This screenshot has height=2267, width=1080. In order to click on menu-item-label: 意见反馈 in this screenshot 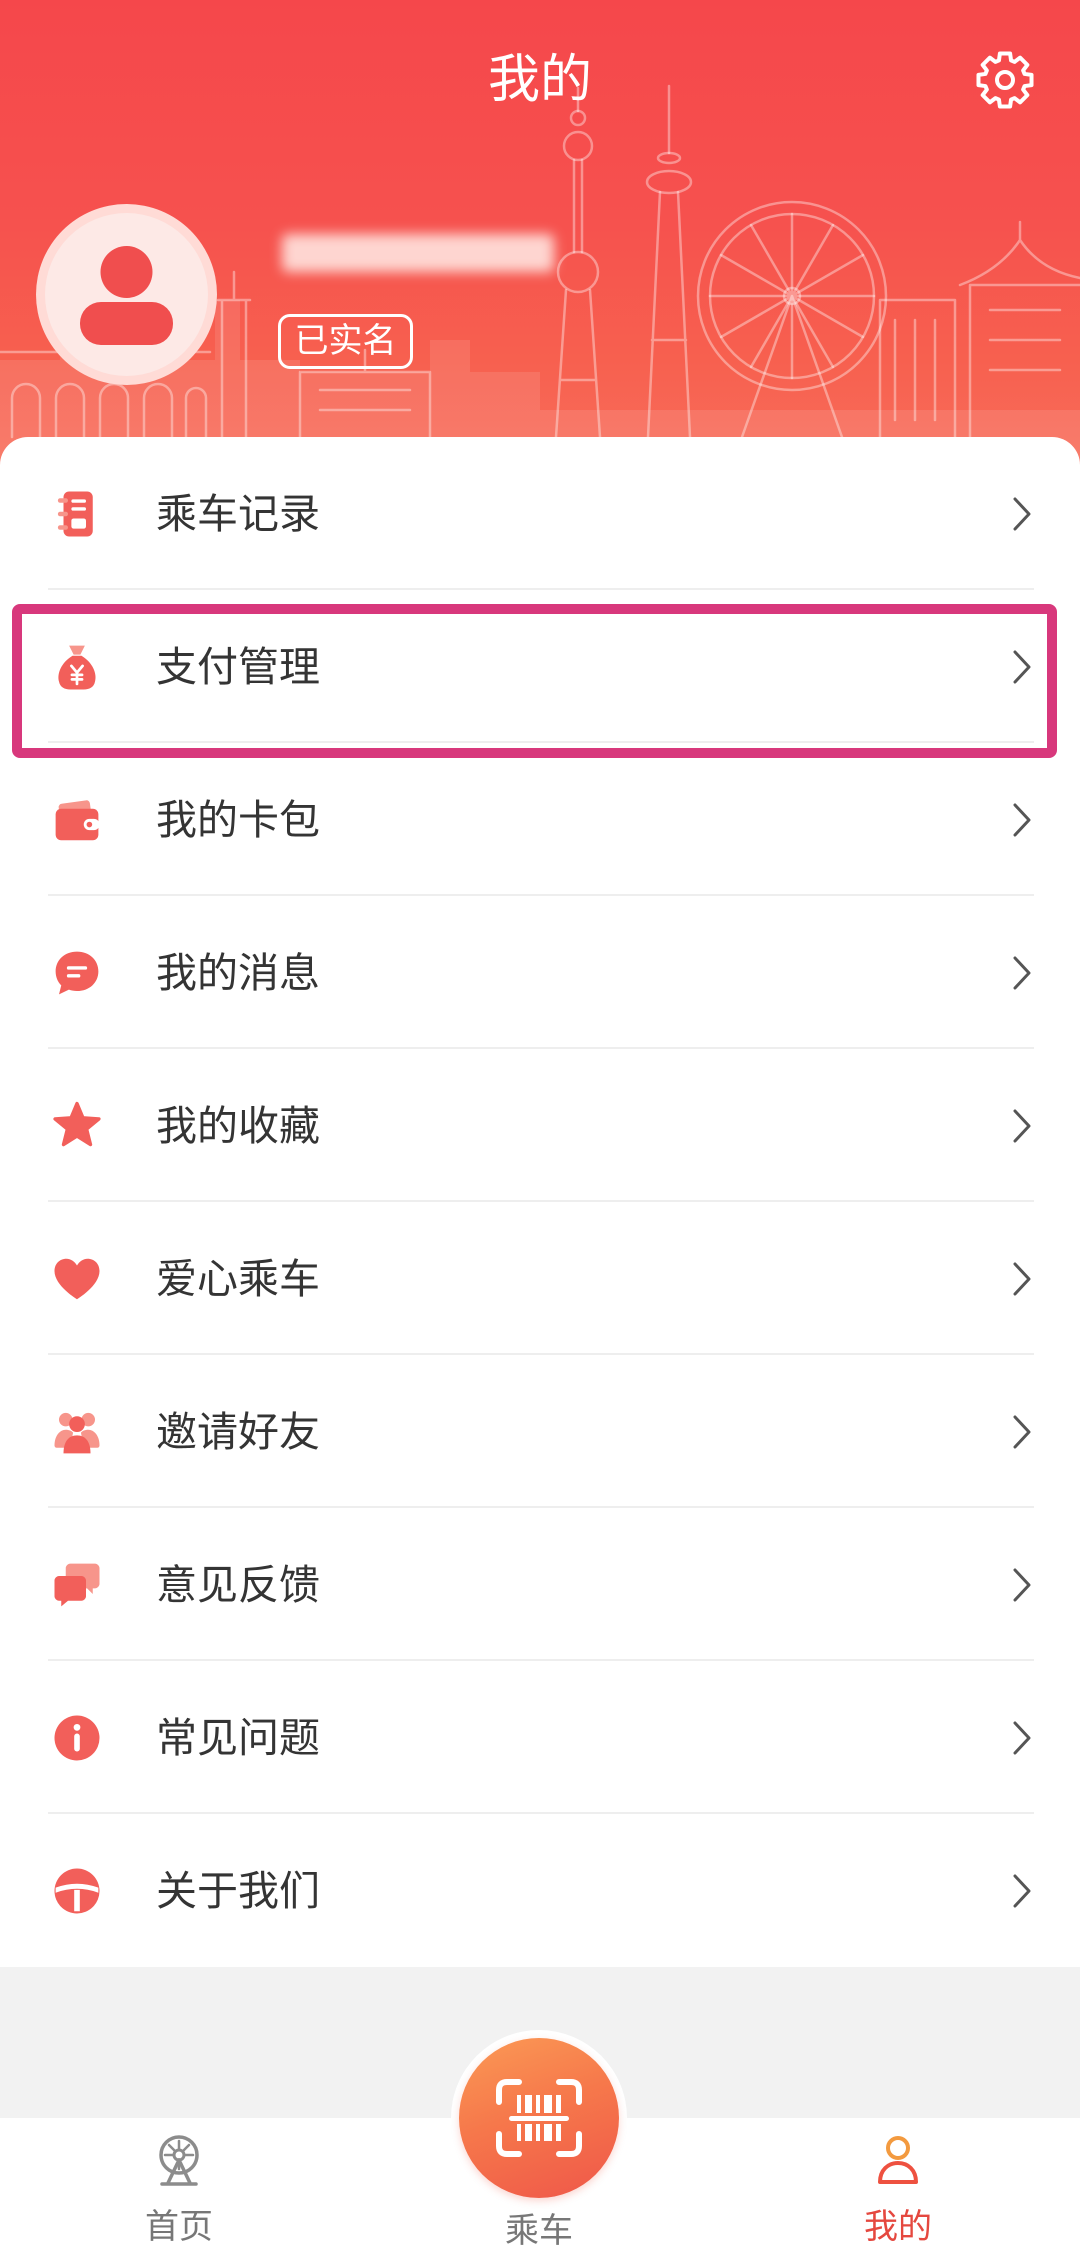, I will do `click(238, 1584)`.